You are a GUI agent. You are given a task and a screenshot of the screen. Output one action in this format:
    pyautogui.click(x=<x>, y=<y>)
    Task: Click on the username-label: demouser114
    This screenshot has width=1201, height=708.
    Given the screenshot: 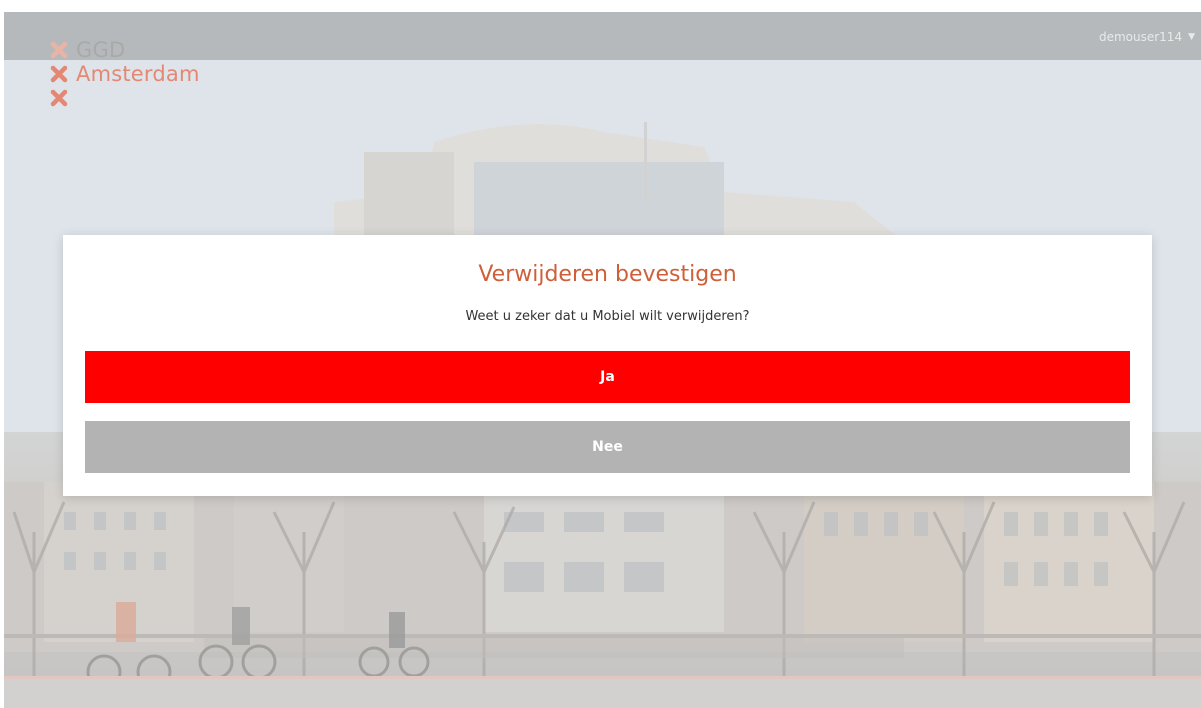 What is the action you would take?
    pyautogui.click(x=1140, y=37)
    